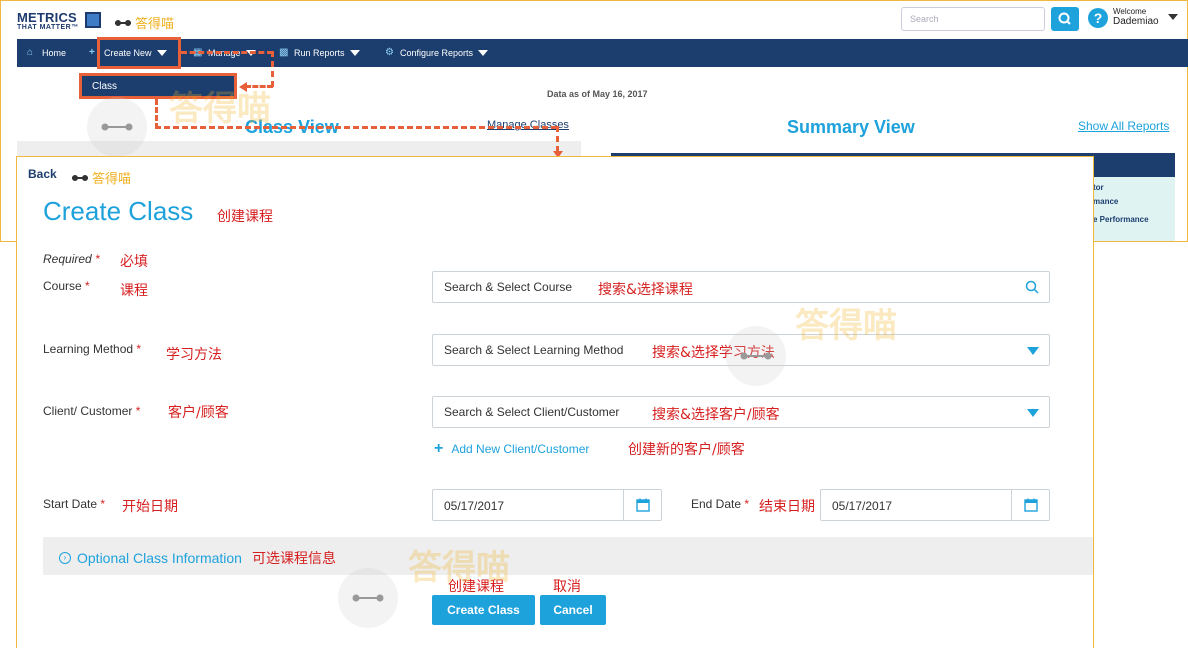 The image size is (1188, 648). Describe the element at coordinates (30, 52) in the screenshot. I see `home-icon: ⌂` at that location.